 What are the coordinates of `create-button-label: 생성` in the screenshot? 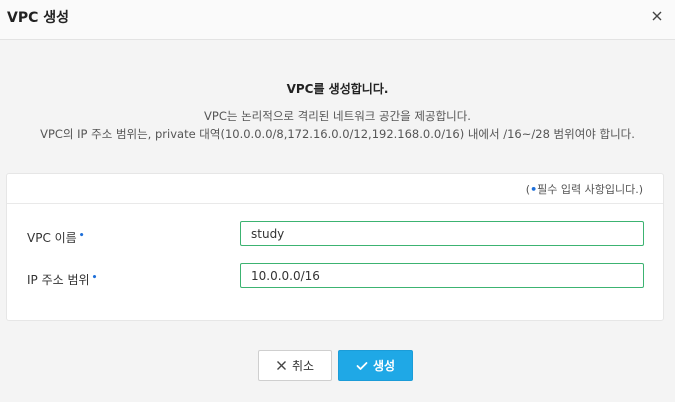 It's located at (384, 366).